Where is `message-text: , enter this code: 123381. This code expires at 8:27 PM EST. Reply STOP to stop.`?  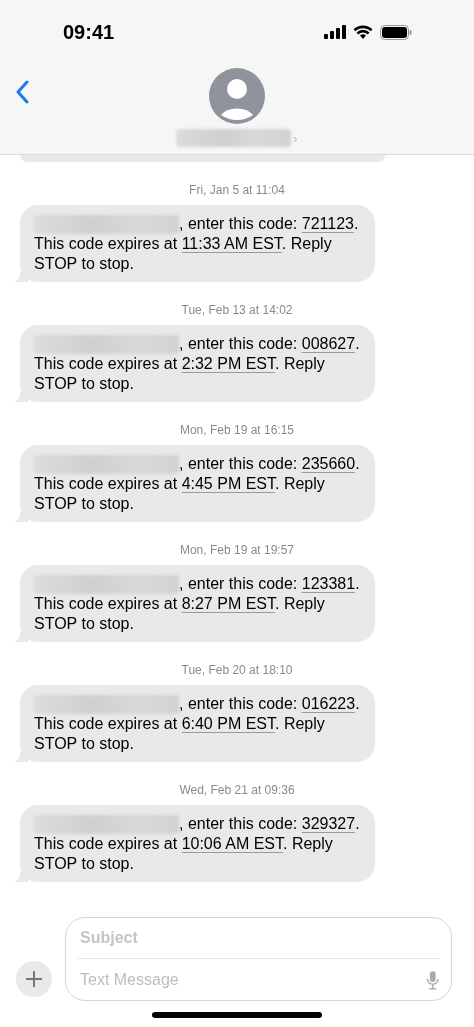 message-text: , enter this code: 123381. This code expires at 8:27 PM EST. Reply STOP to stop. is located at coordinates (197, 604).